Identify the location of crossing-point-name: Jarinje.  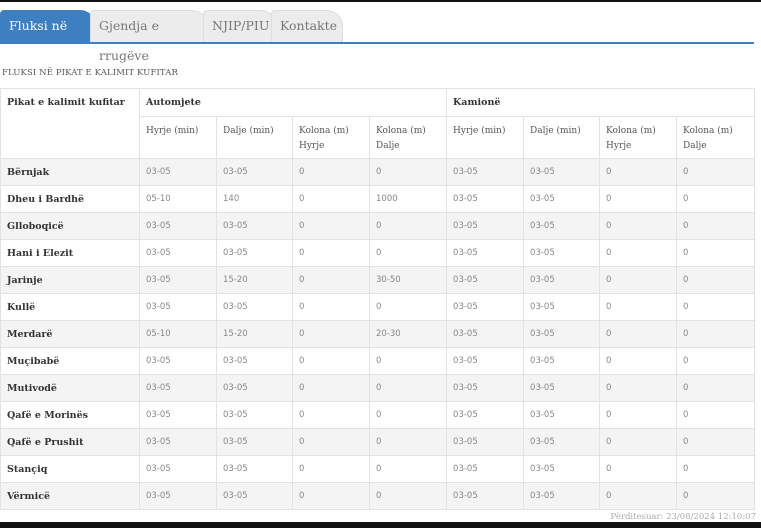
(70, 280).